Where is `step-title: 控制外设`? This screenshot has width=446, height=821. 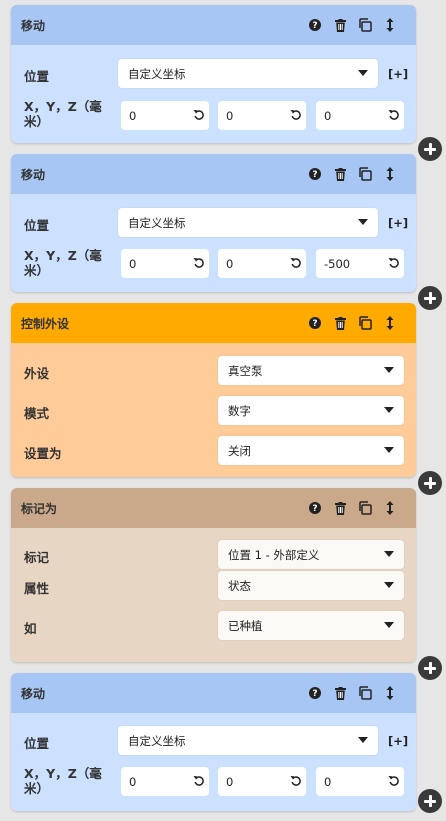
step-title: 控制外设 is located at coordinates (45, 323).